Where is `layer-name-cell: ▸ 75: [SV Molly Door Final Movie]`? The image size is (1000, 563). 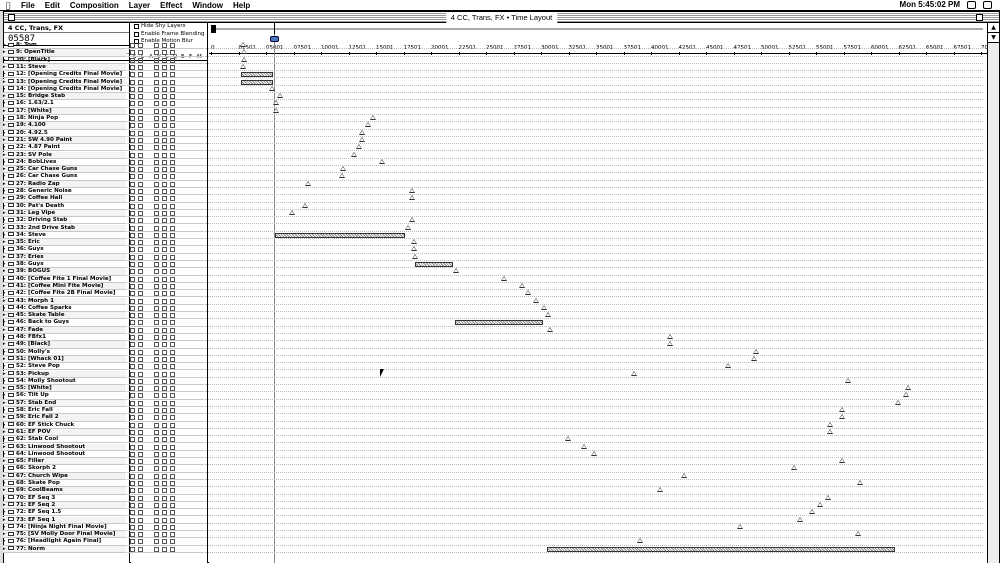
layer-name-cell: ▸ 75: [SV Molly Door Final Movie] is located at coordinates (64, 535).